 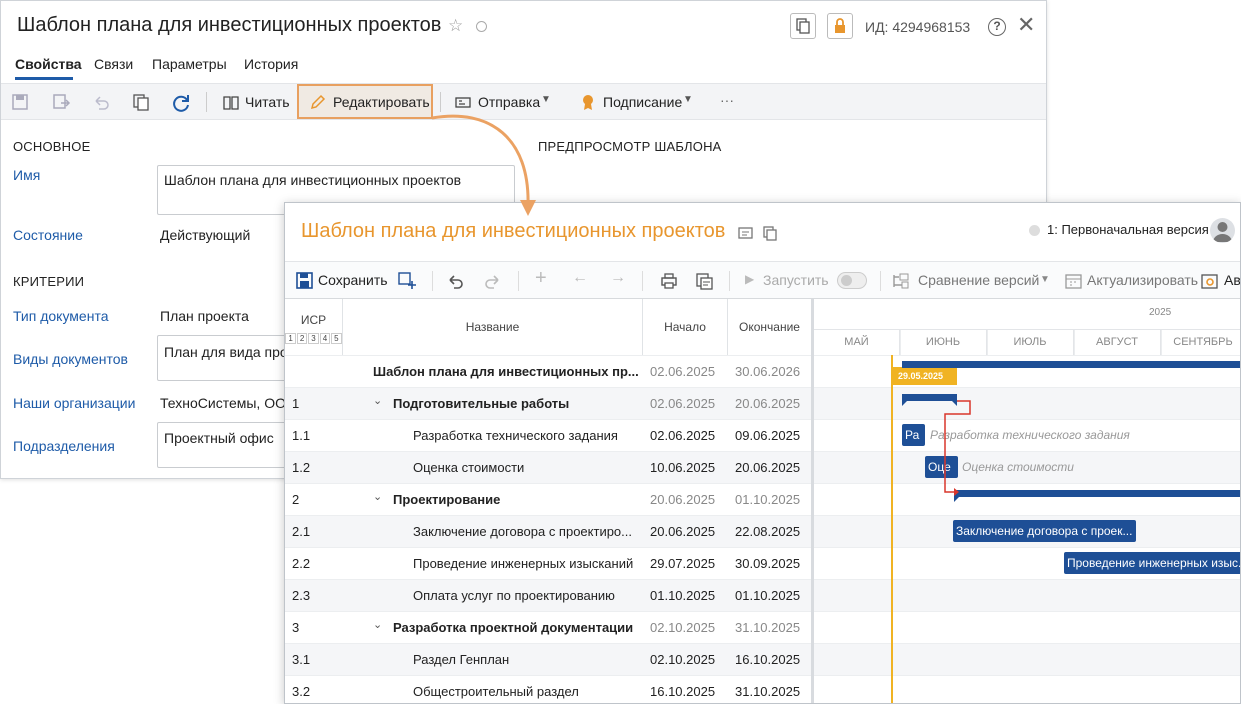 I want to click on version-status-icon, so click(x=1034, y=230).